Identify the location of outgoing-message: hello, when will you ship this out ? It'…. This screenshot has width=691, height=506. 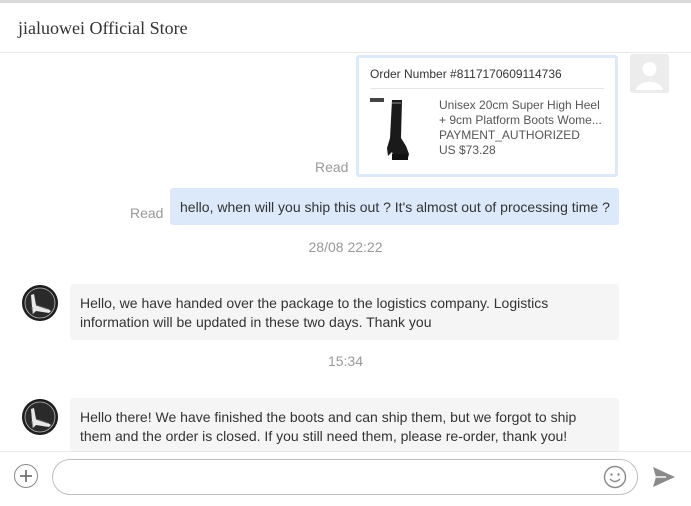
(394, 206).